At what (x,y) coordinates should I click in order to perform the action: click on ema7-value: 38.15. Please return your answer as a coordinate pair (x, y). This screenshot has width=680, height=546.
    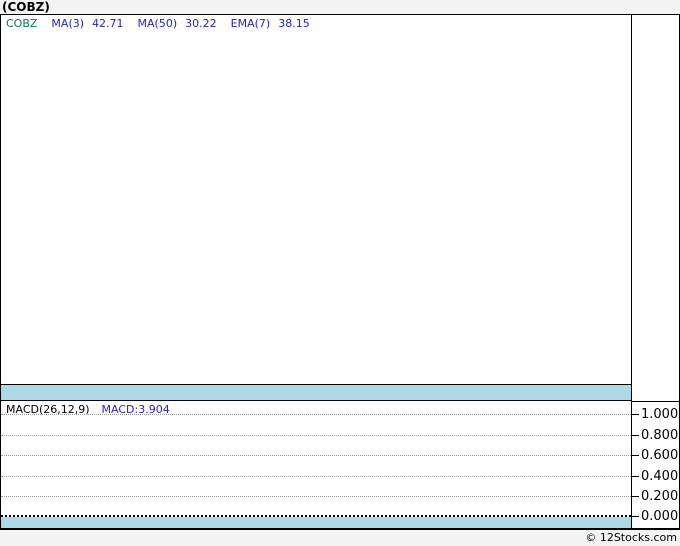
    Looking at the image, I should click on (294, 23).